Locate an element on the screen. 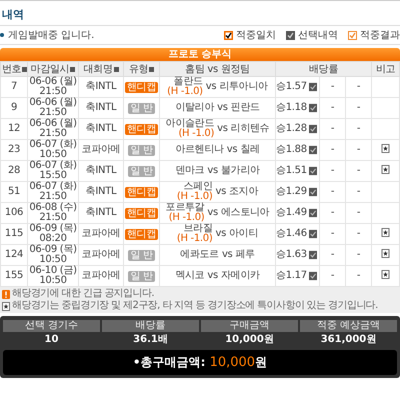 The image size is (400, 400). summary-value: 361,000원 is located at coordinates (349, 340).